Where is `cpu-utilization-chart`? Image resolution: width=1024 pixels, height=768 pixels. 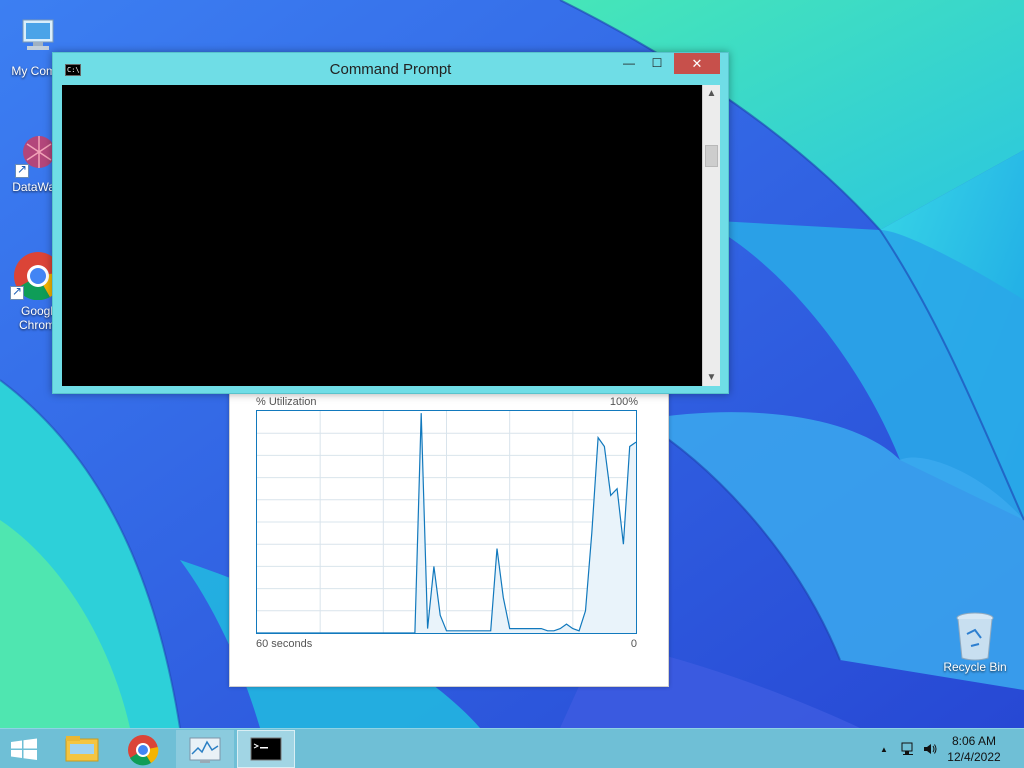 cpu-utilization-chart is located at coordinates (446, 522).